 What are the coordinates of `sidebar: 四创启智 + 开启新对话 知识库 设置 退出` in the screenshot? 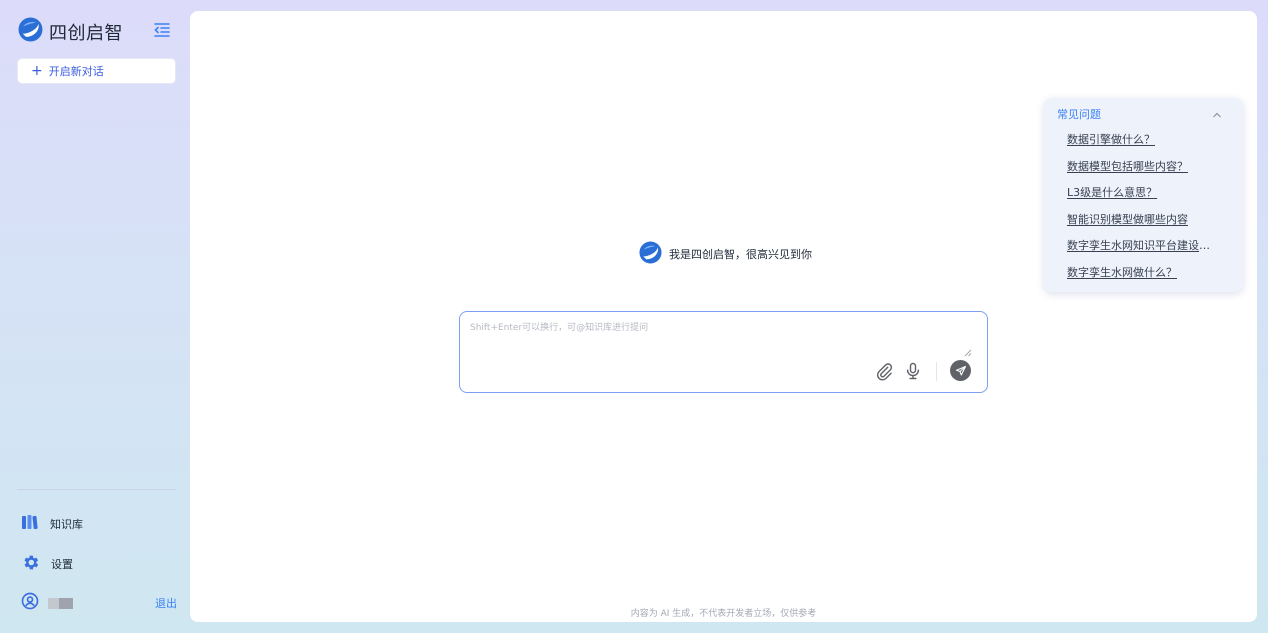 It's located at (95, 316).